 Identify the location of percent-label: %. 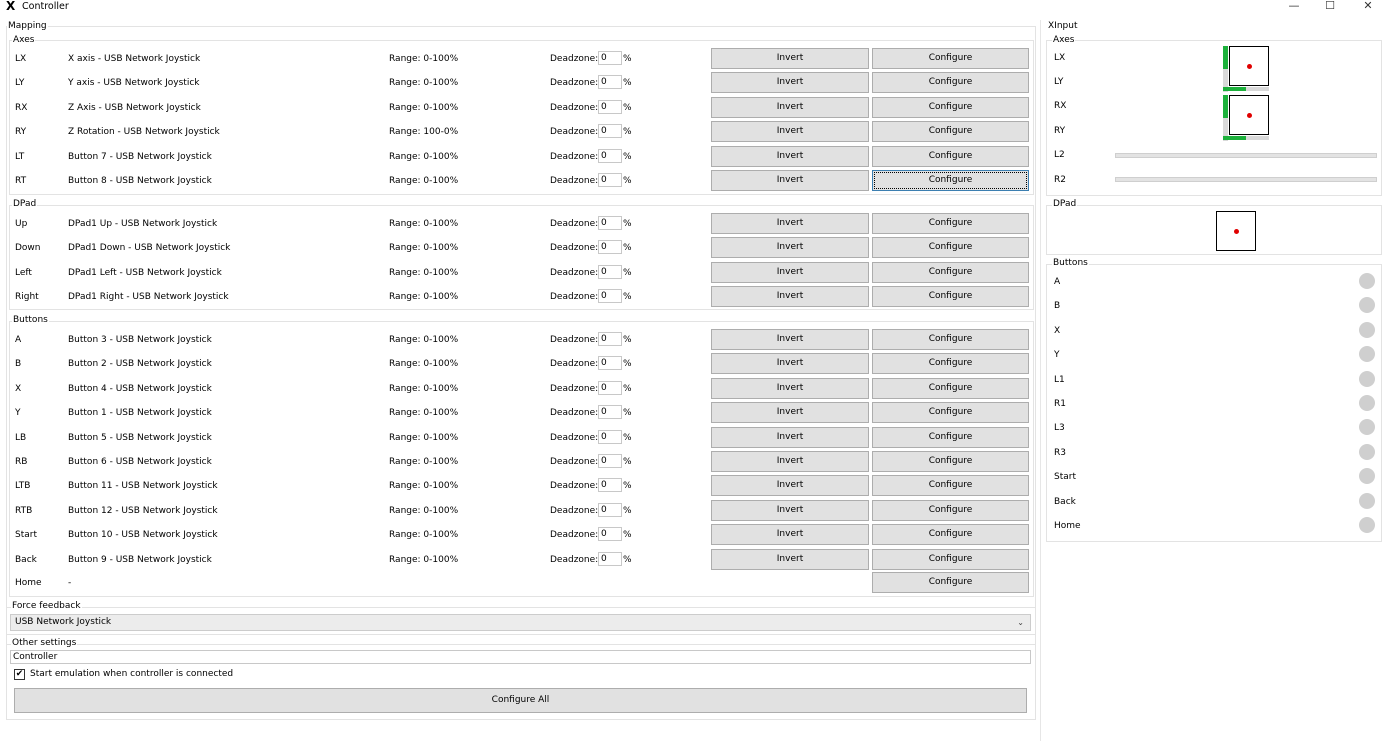
(627, 248).